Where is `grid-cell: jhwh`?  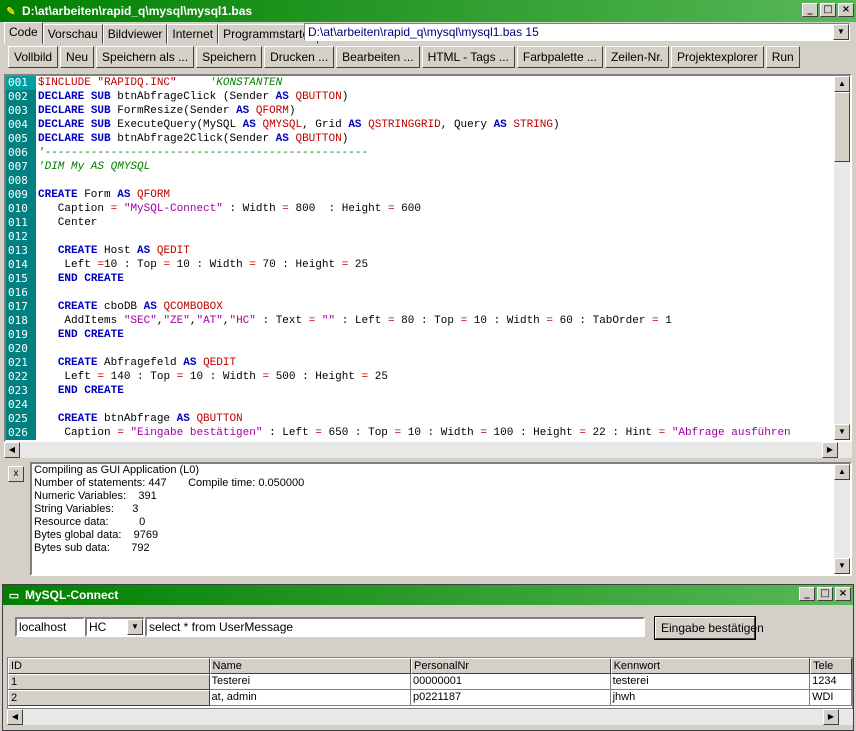 grid-cell: jhwh is located at coordinates (710, 698).